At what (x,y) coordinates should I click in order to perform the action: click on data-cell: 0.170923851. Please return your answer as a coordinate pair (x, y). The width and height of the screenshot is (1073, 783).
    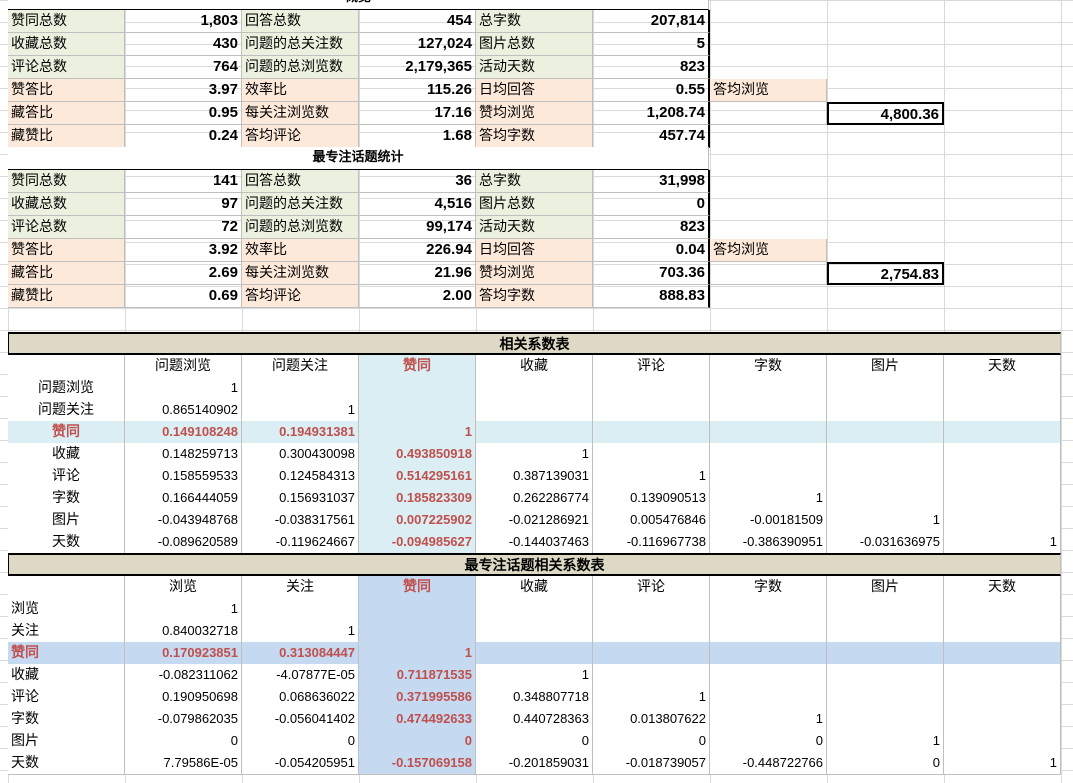
    Looking at the image, I should click on (183, 653).